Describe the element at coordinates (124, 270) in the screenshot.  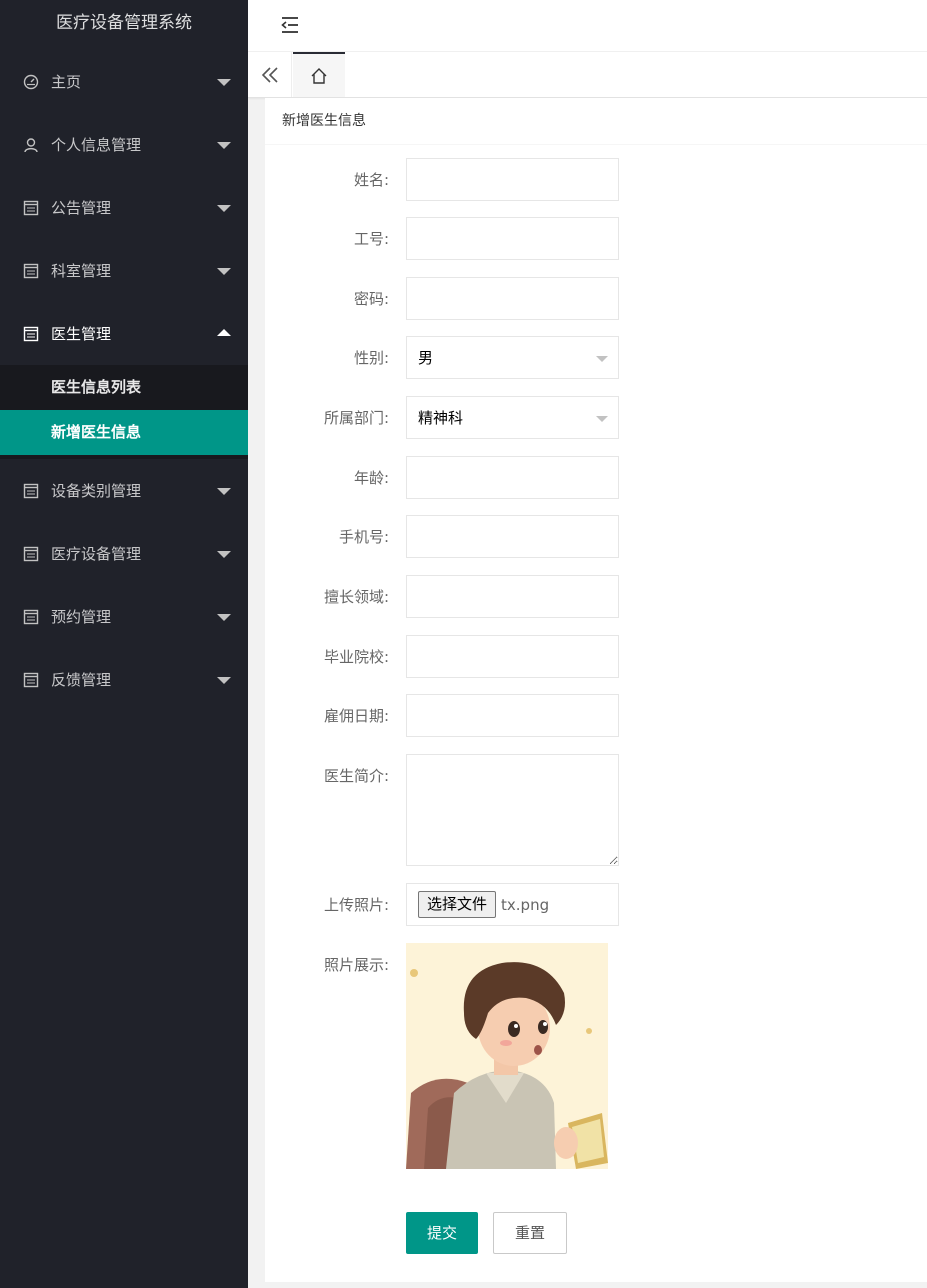
I see `sidebar-item-department: 科室管理` at that location.